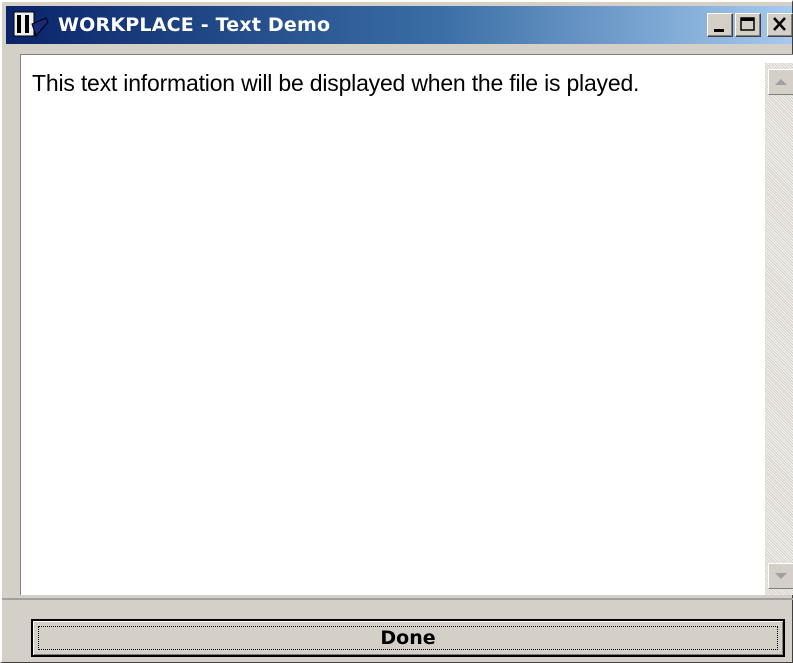 This screenshot has height=663, width=793. I want to click on title-bar: WORKPLACE - Text Demo, so click(399, 25).